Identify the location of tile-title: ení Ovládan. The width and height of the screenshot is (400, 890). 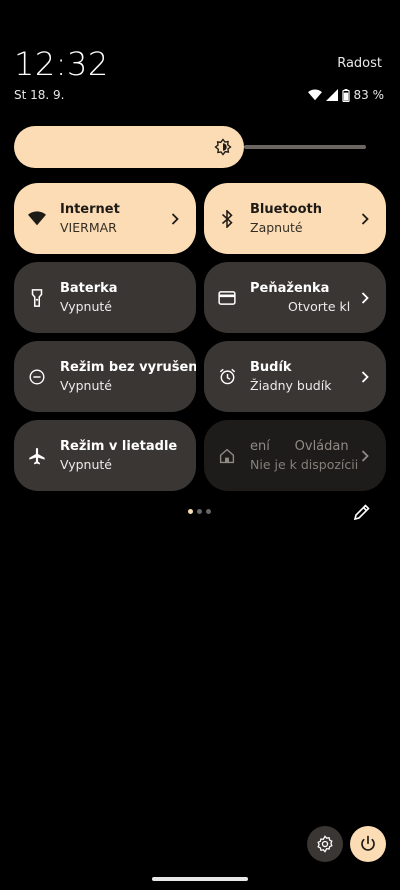
(299, 446).